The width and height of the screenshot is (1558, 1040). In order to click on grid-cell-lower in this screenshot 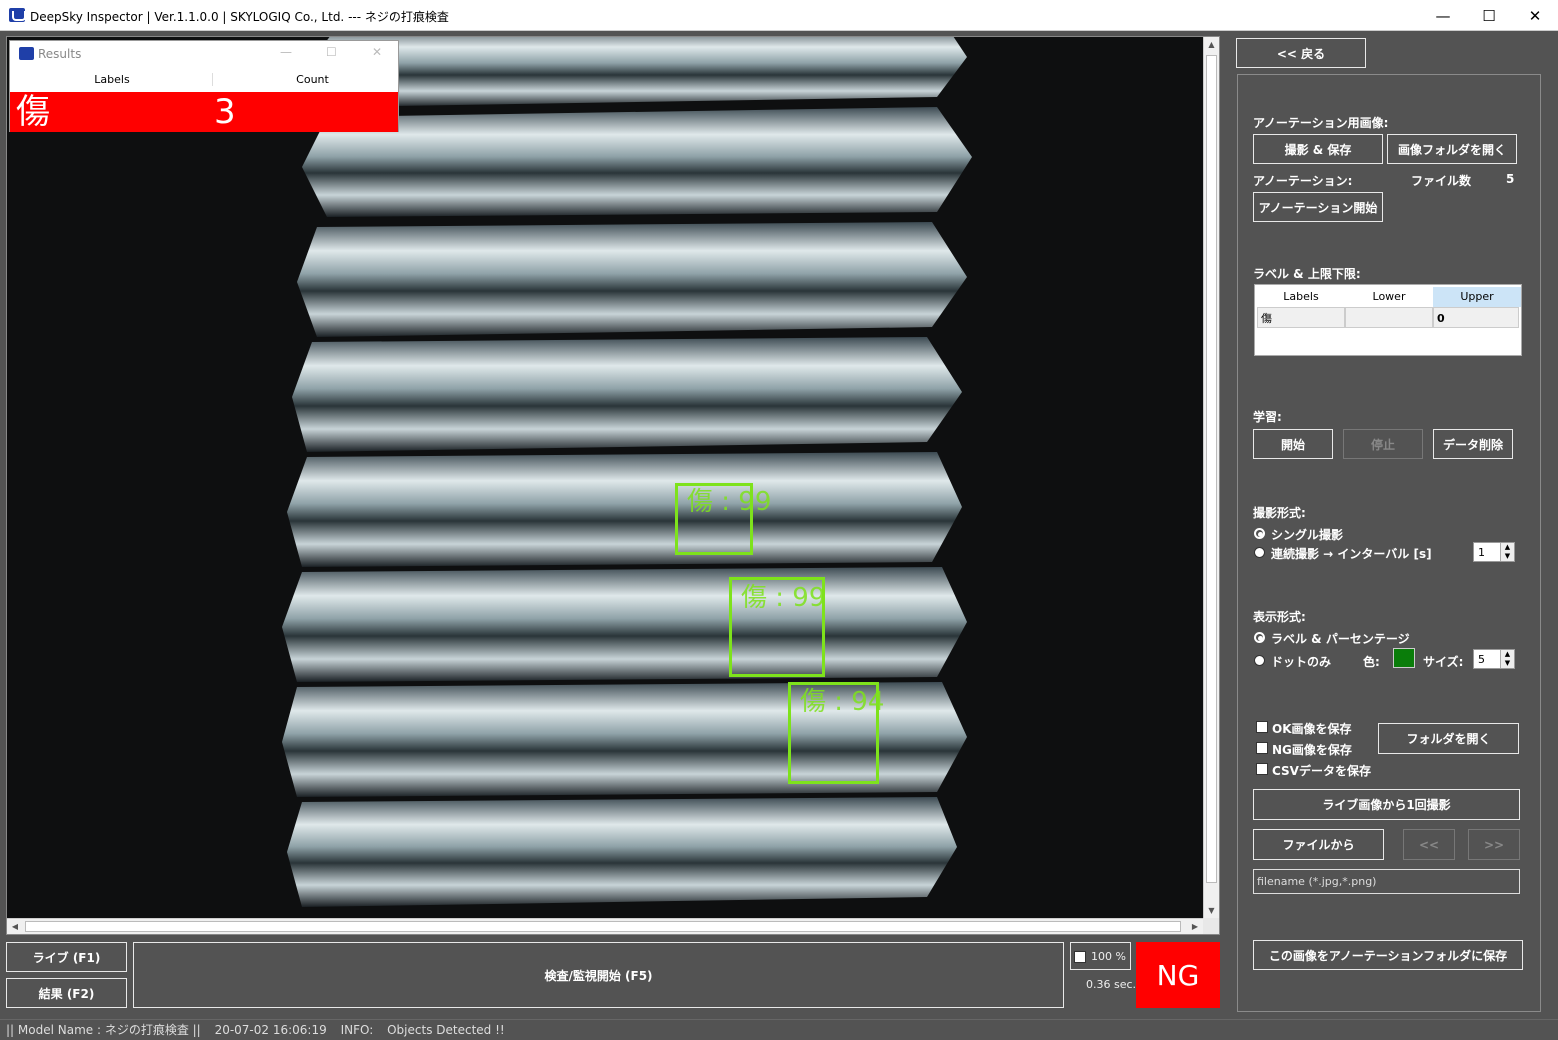, I will do `click(1389, 317)`.